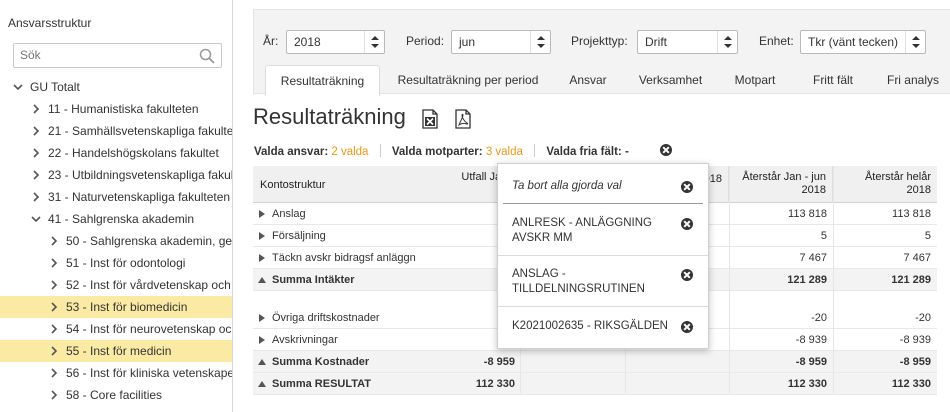 Image resolution: width=950 pixels, height=412 pixels. Describe the element at coordinates (504, 152) in the screenshot. I see `valda-motparter-link: 3 valda` at that location.